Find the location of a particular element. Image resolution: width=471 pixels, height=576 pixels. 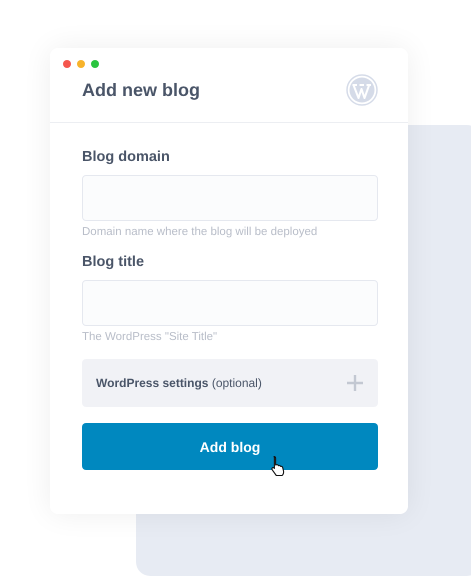

minimize-dot-icon is located at coordinates (81, 64).